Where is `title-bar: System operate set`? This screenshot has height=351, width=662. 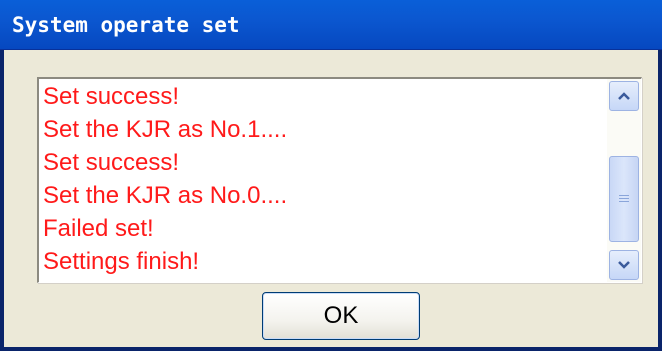
title-bar: System operate set is located at coordinates (331, 25).